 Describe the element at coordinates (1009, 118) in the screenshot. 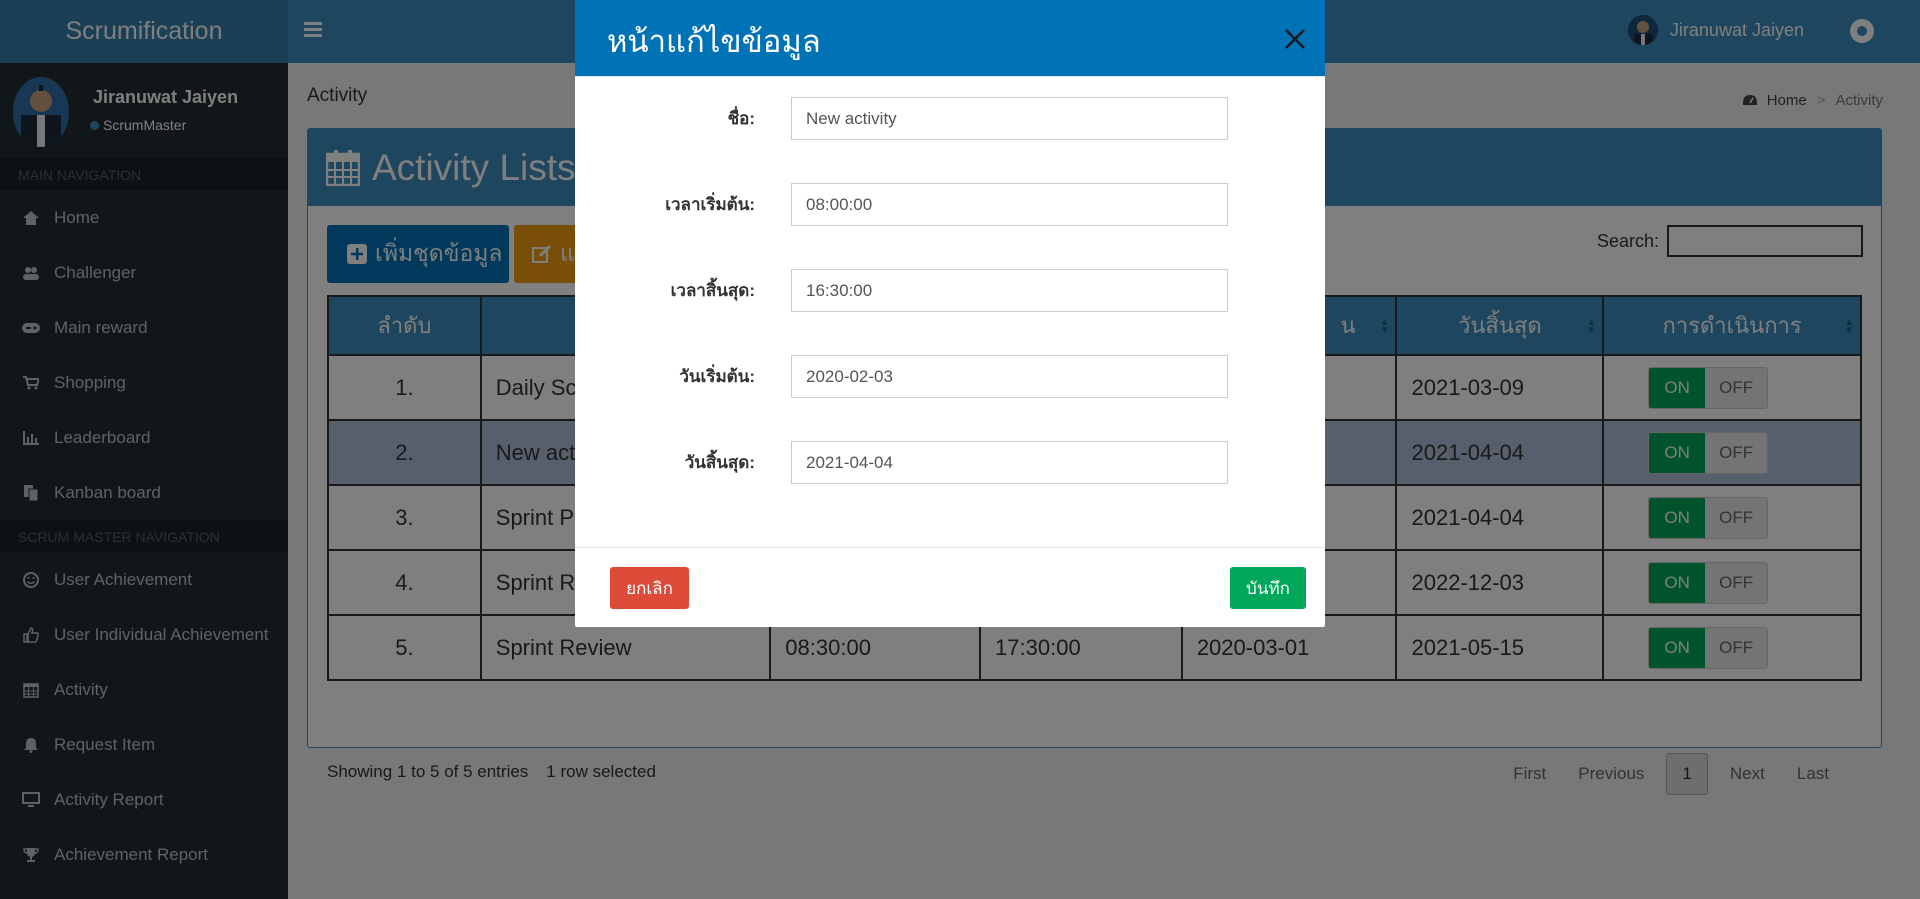

I see `name-field` at that location.